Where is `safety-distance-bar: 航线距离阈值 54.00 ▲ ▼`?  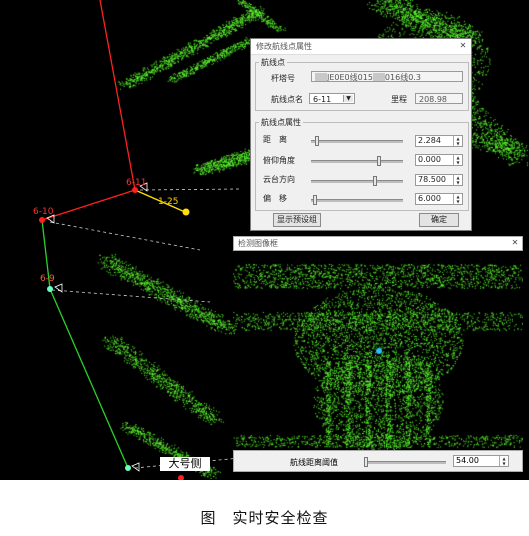
safety-distance-bar: 航线距离阈值 54.00 ▲ ▼ is located at coordinates (378, 461).